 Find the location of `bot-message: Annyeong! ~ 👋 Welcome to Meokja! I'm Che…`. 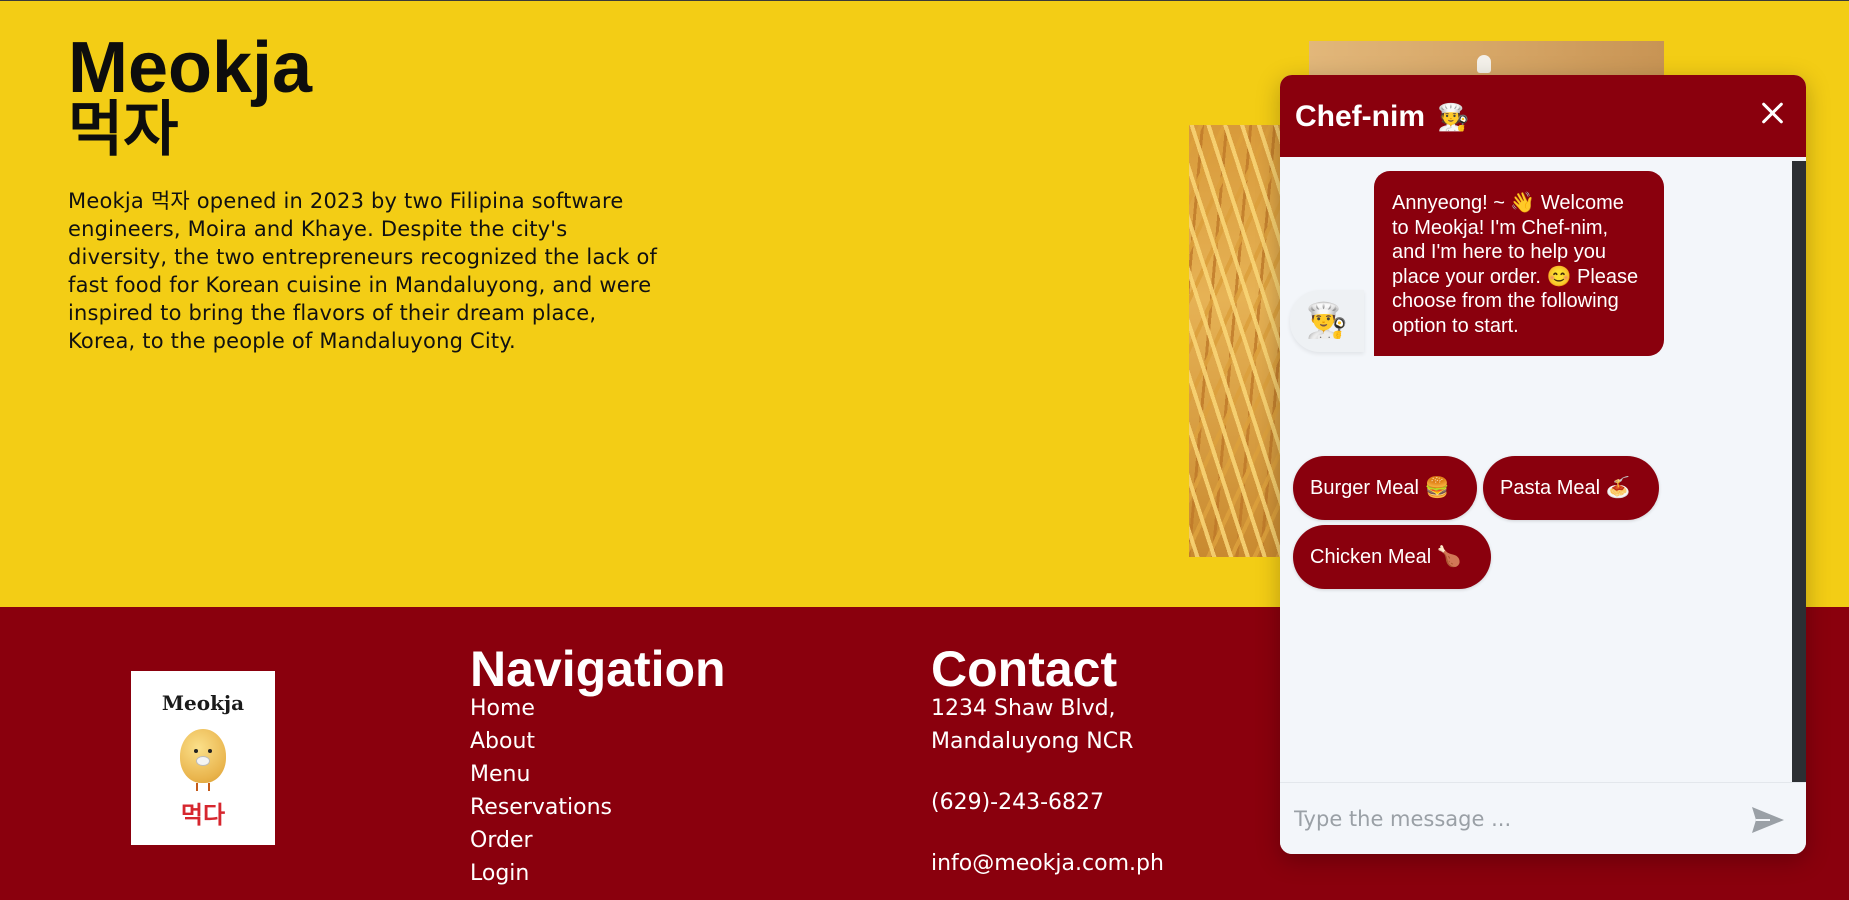

bot-message: Annyeong! ~ 👋 Welcome to Meokja! I'm Che… is located at coordinates (1519, 263).